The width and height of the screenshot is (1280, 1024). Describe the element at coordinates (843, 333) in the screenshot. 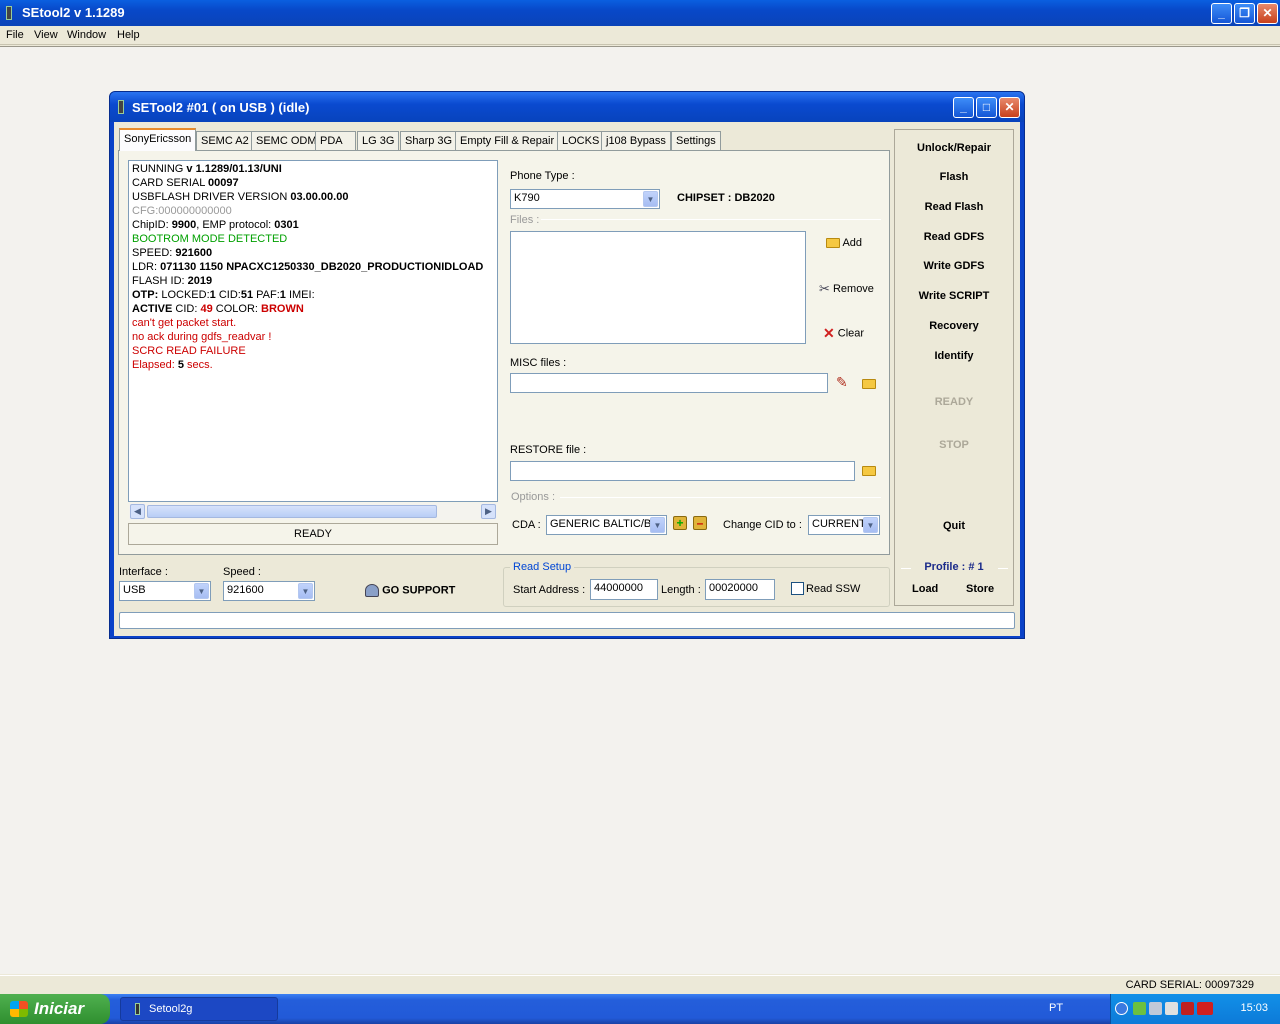

I see `clear-button: ✕ Clear` at that location.